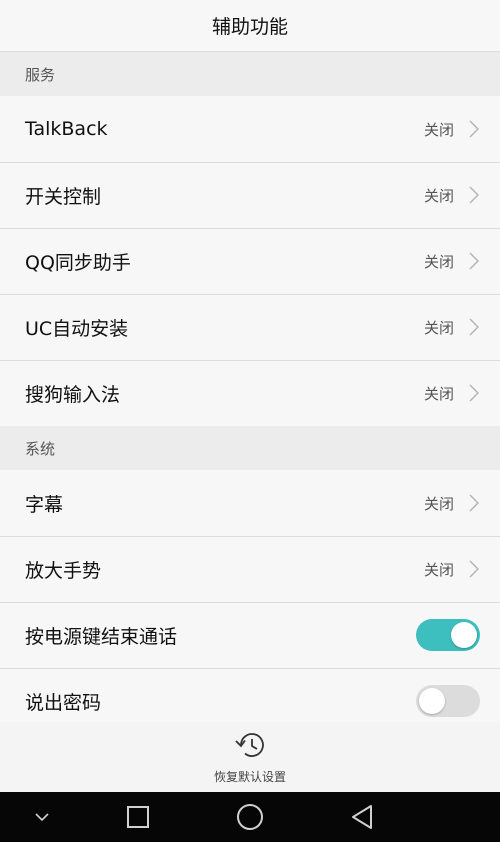 This screenshot has width=500, height=842. What do you see at coordinates (250, 635) in the screenshot?
I see `list-item-power-ends-call: 按电源键结束通话` at bounding box center [250, 635].